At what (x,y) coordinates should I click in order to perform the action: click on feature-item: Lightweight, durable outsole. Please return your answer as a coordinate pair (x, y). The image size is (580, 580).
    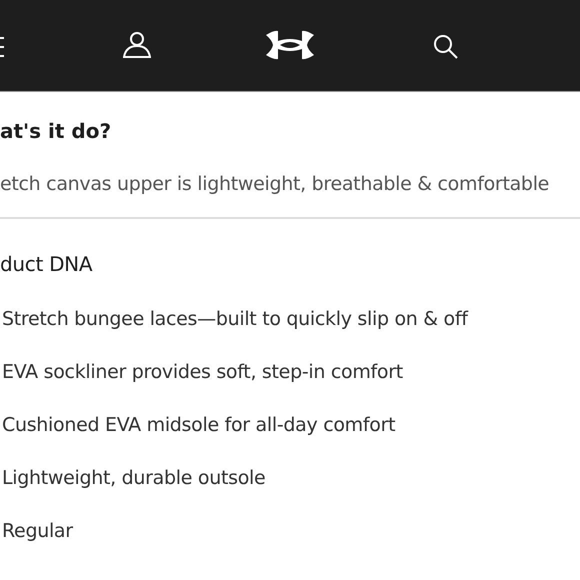
    Looking at the image, I should click on (133, 478).